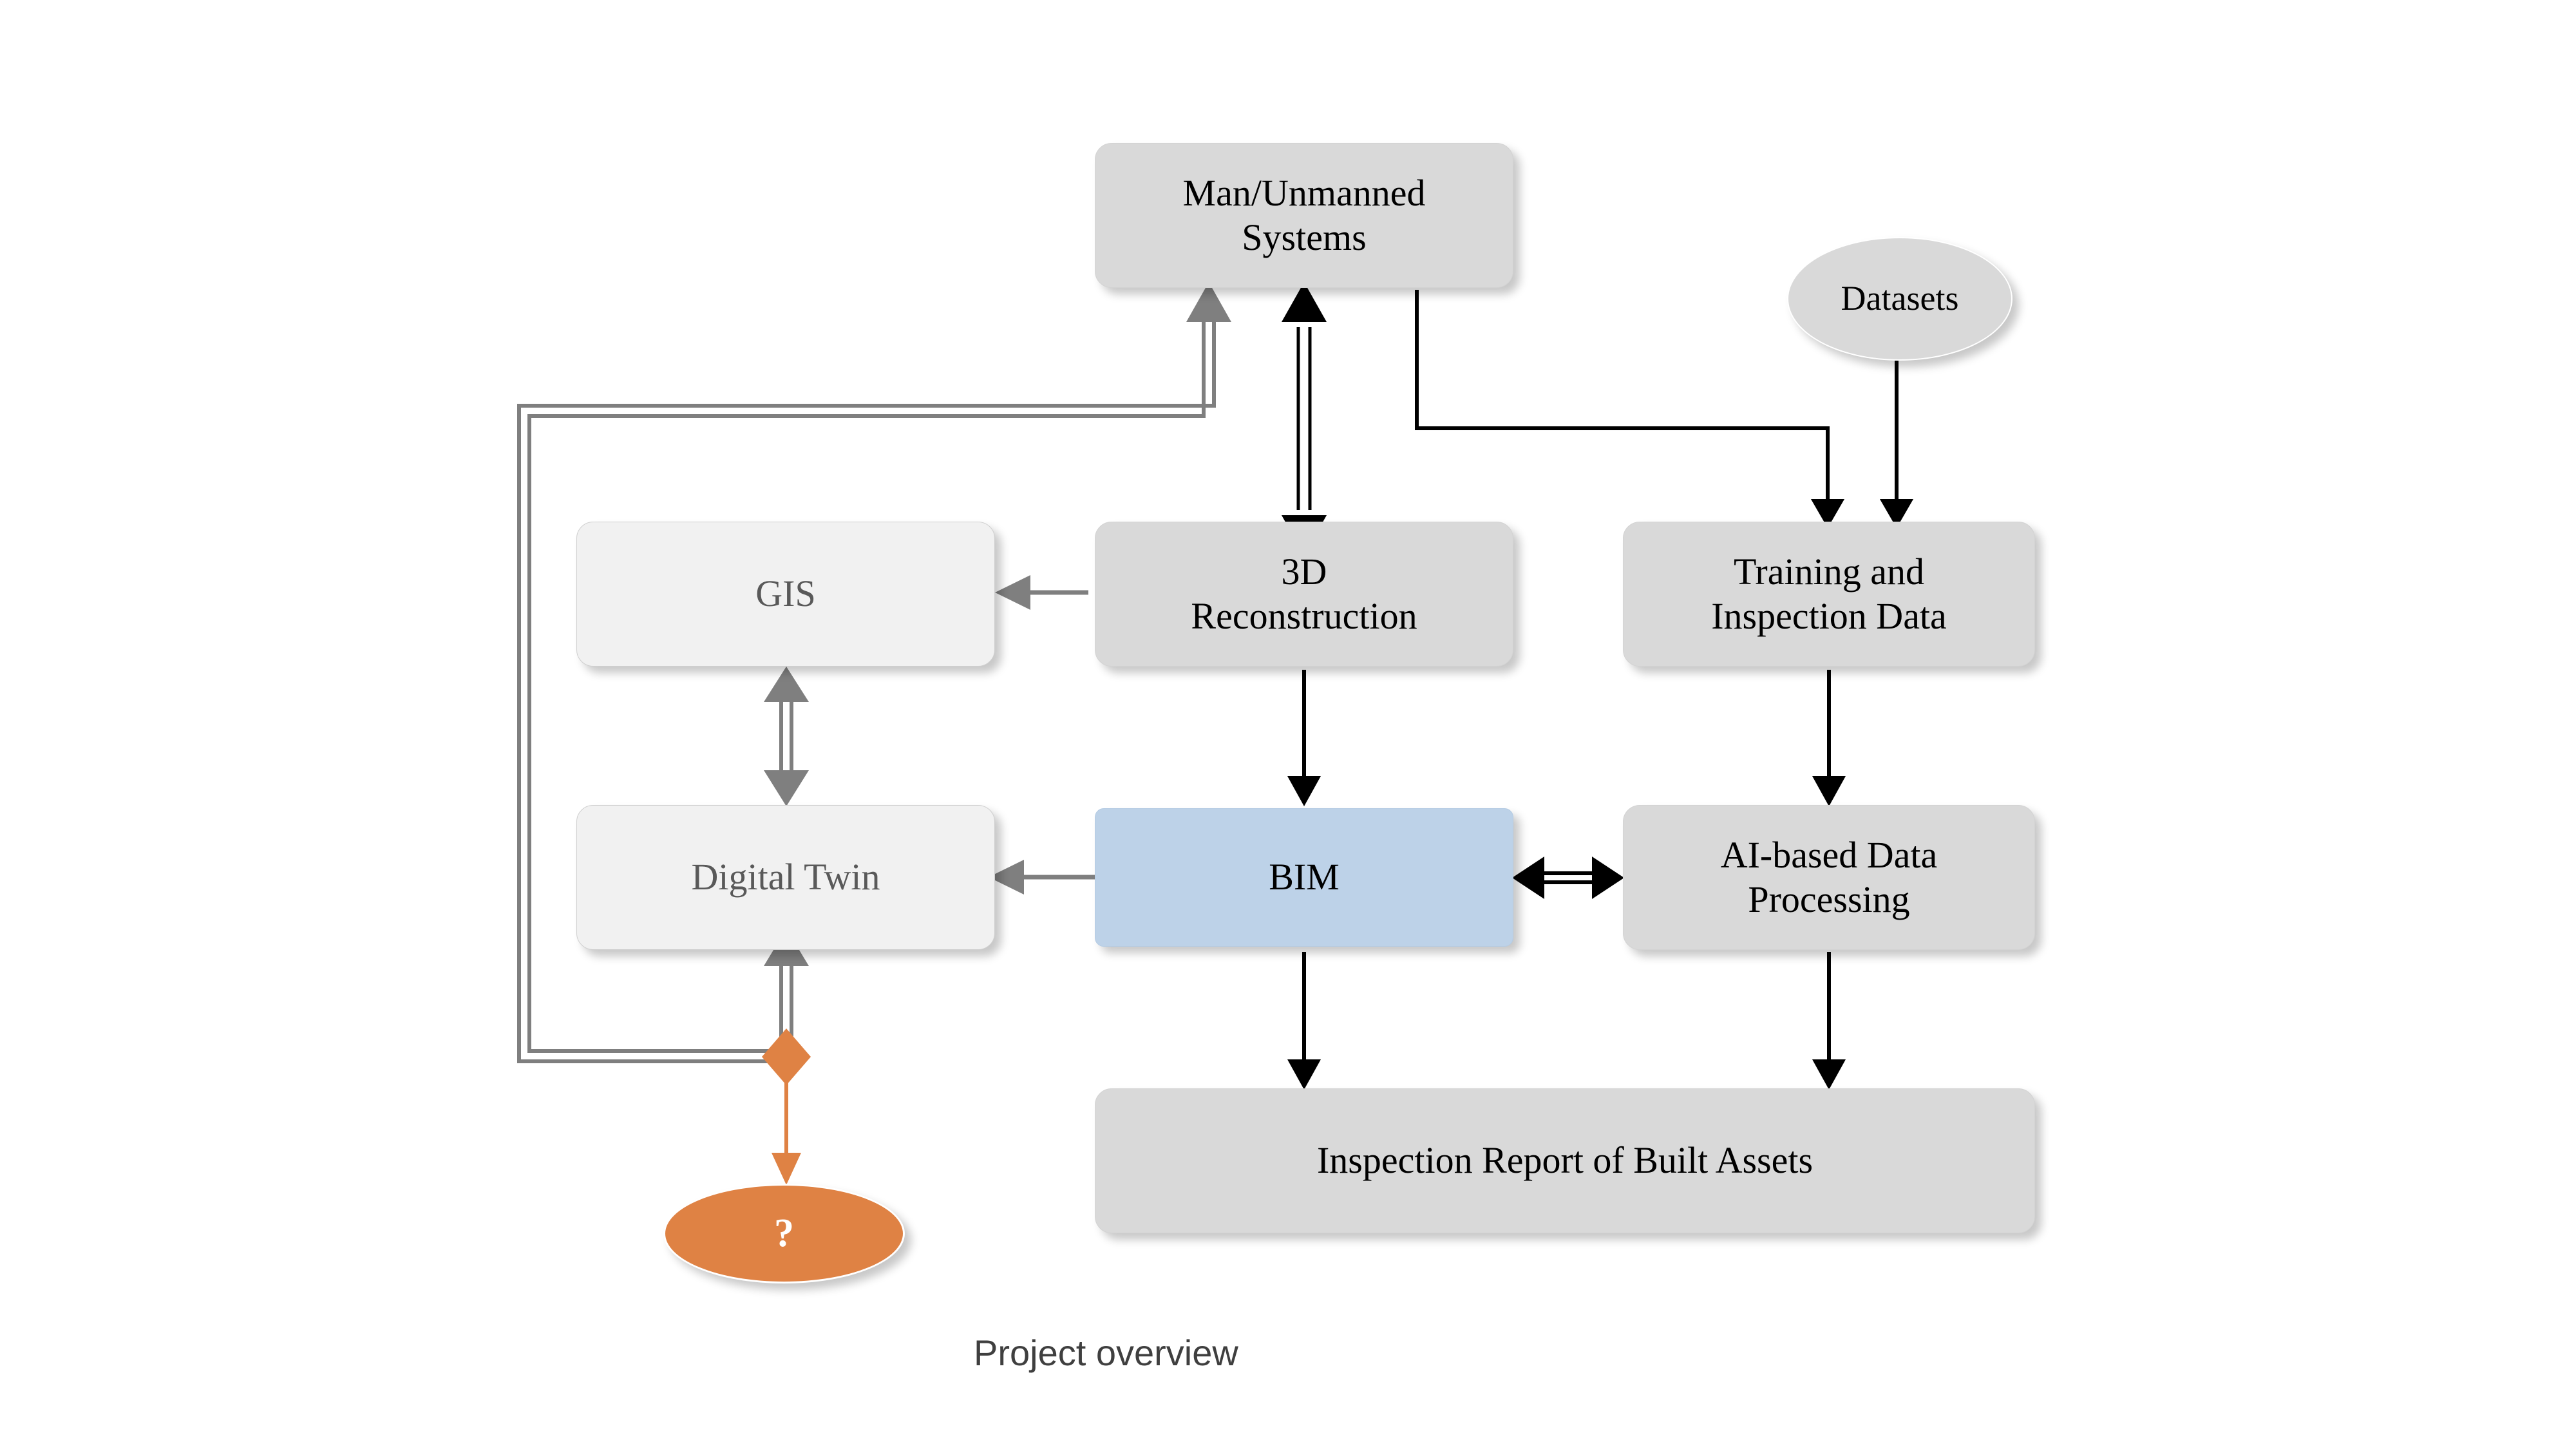  I want to click on edge-training-to-ai, so click(1829, 738).